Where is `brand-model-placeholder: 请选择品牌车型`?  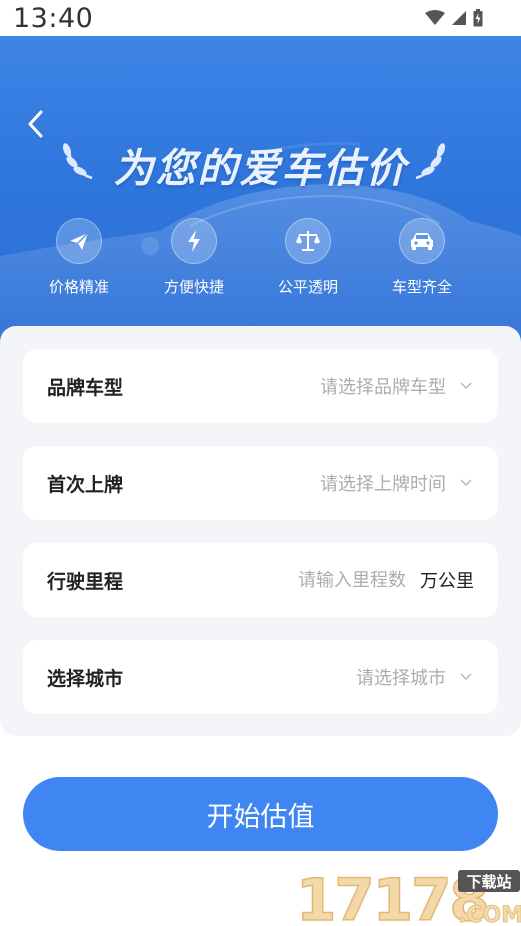
brand-model-placeholder: 请选择品牌车型 is located at coordinates (383, 387).